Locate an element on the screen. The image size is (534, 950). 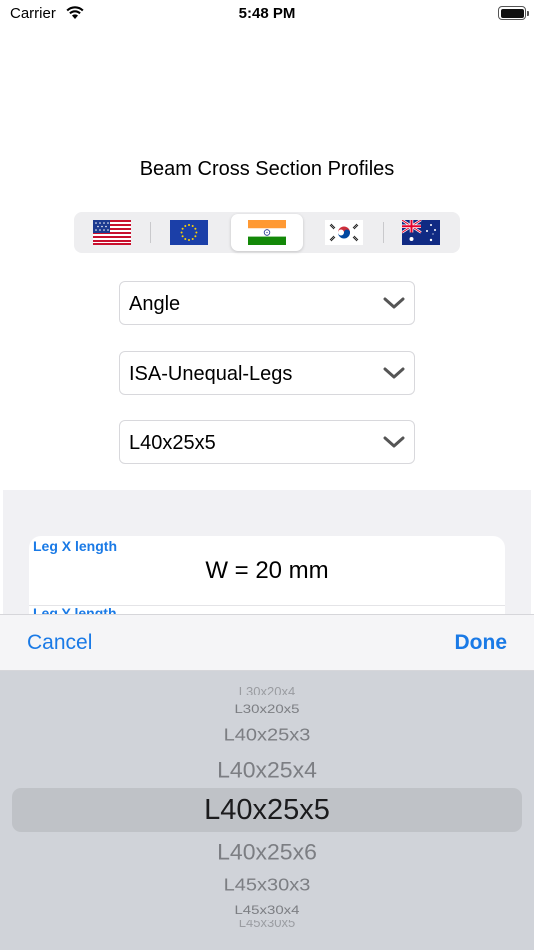
usa-flag-icon is located at coordinates (112, 232).